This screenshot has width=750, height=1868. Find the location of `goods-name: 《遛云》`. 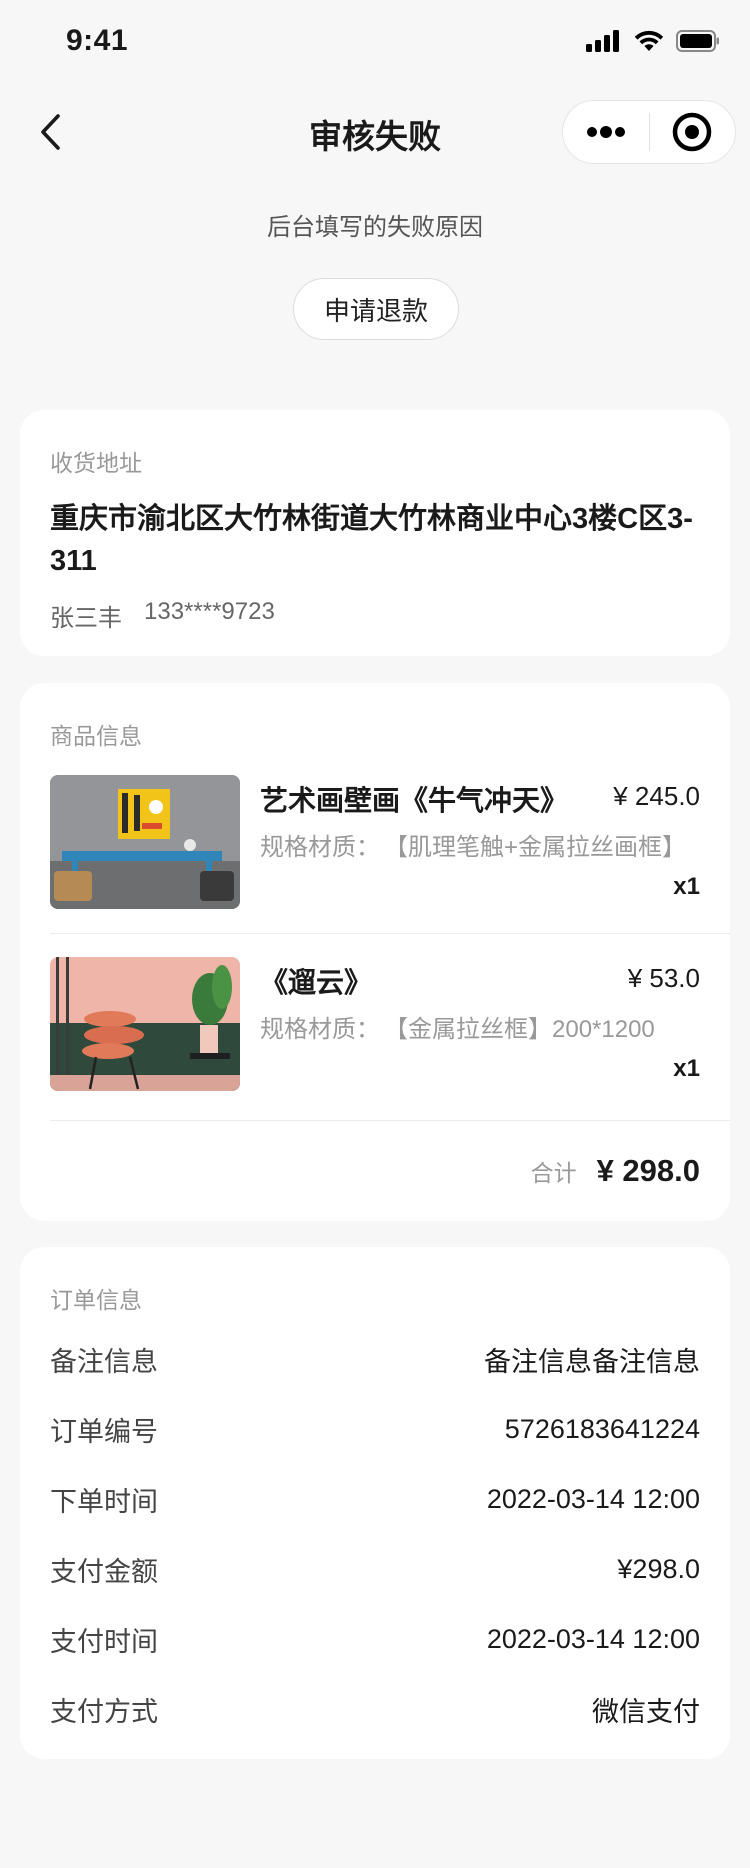

goods-name: 《遛云》 is located at coordinates (316, 982).